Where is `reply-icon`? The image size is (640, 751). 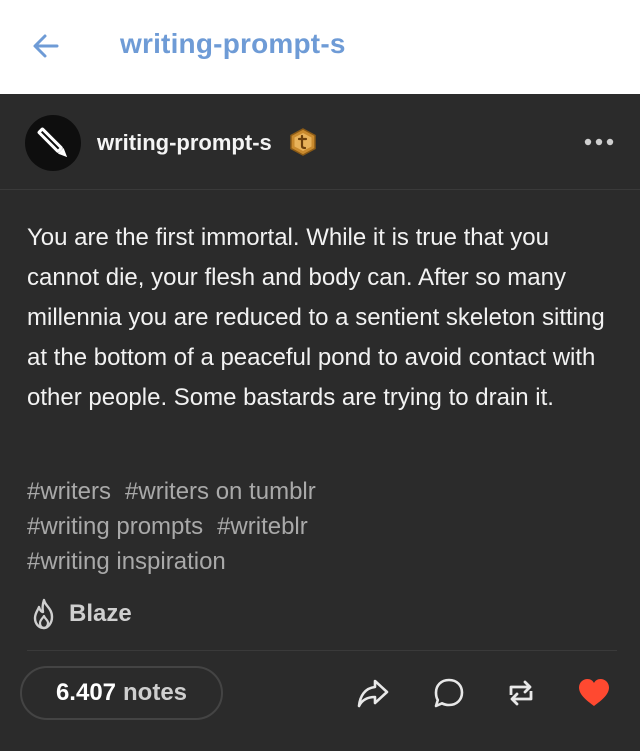
reply-icon is located at coordinates (449, 693).